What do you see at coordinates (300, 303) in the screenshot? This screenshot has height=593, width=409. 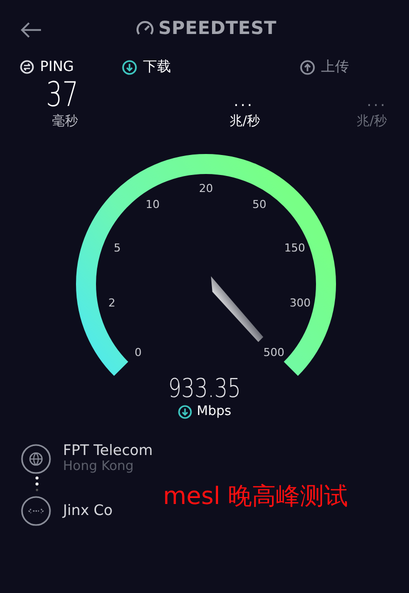 I see `scale-label: 300` at bounding box center [300, 303].